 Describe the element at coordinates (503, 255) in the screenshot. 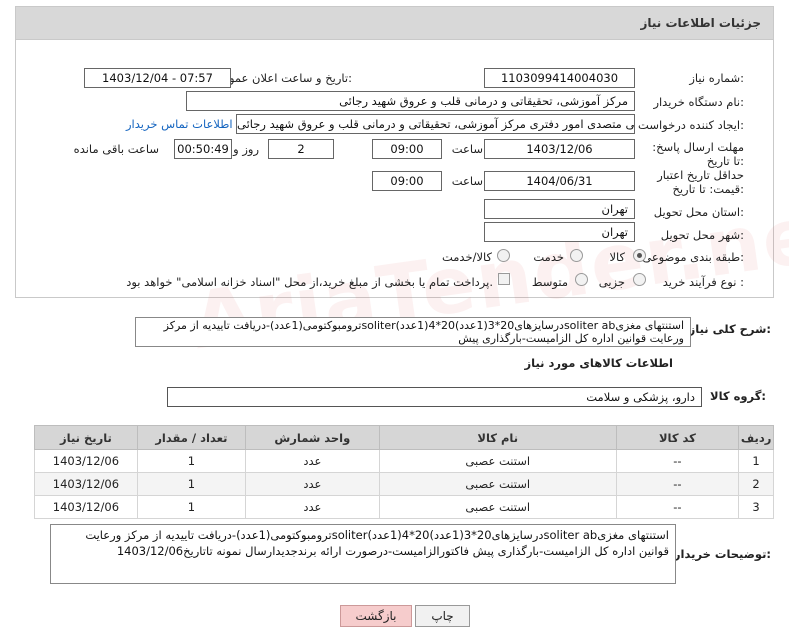

I see `category-radio-goods-service` at that location.